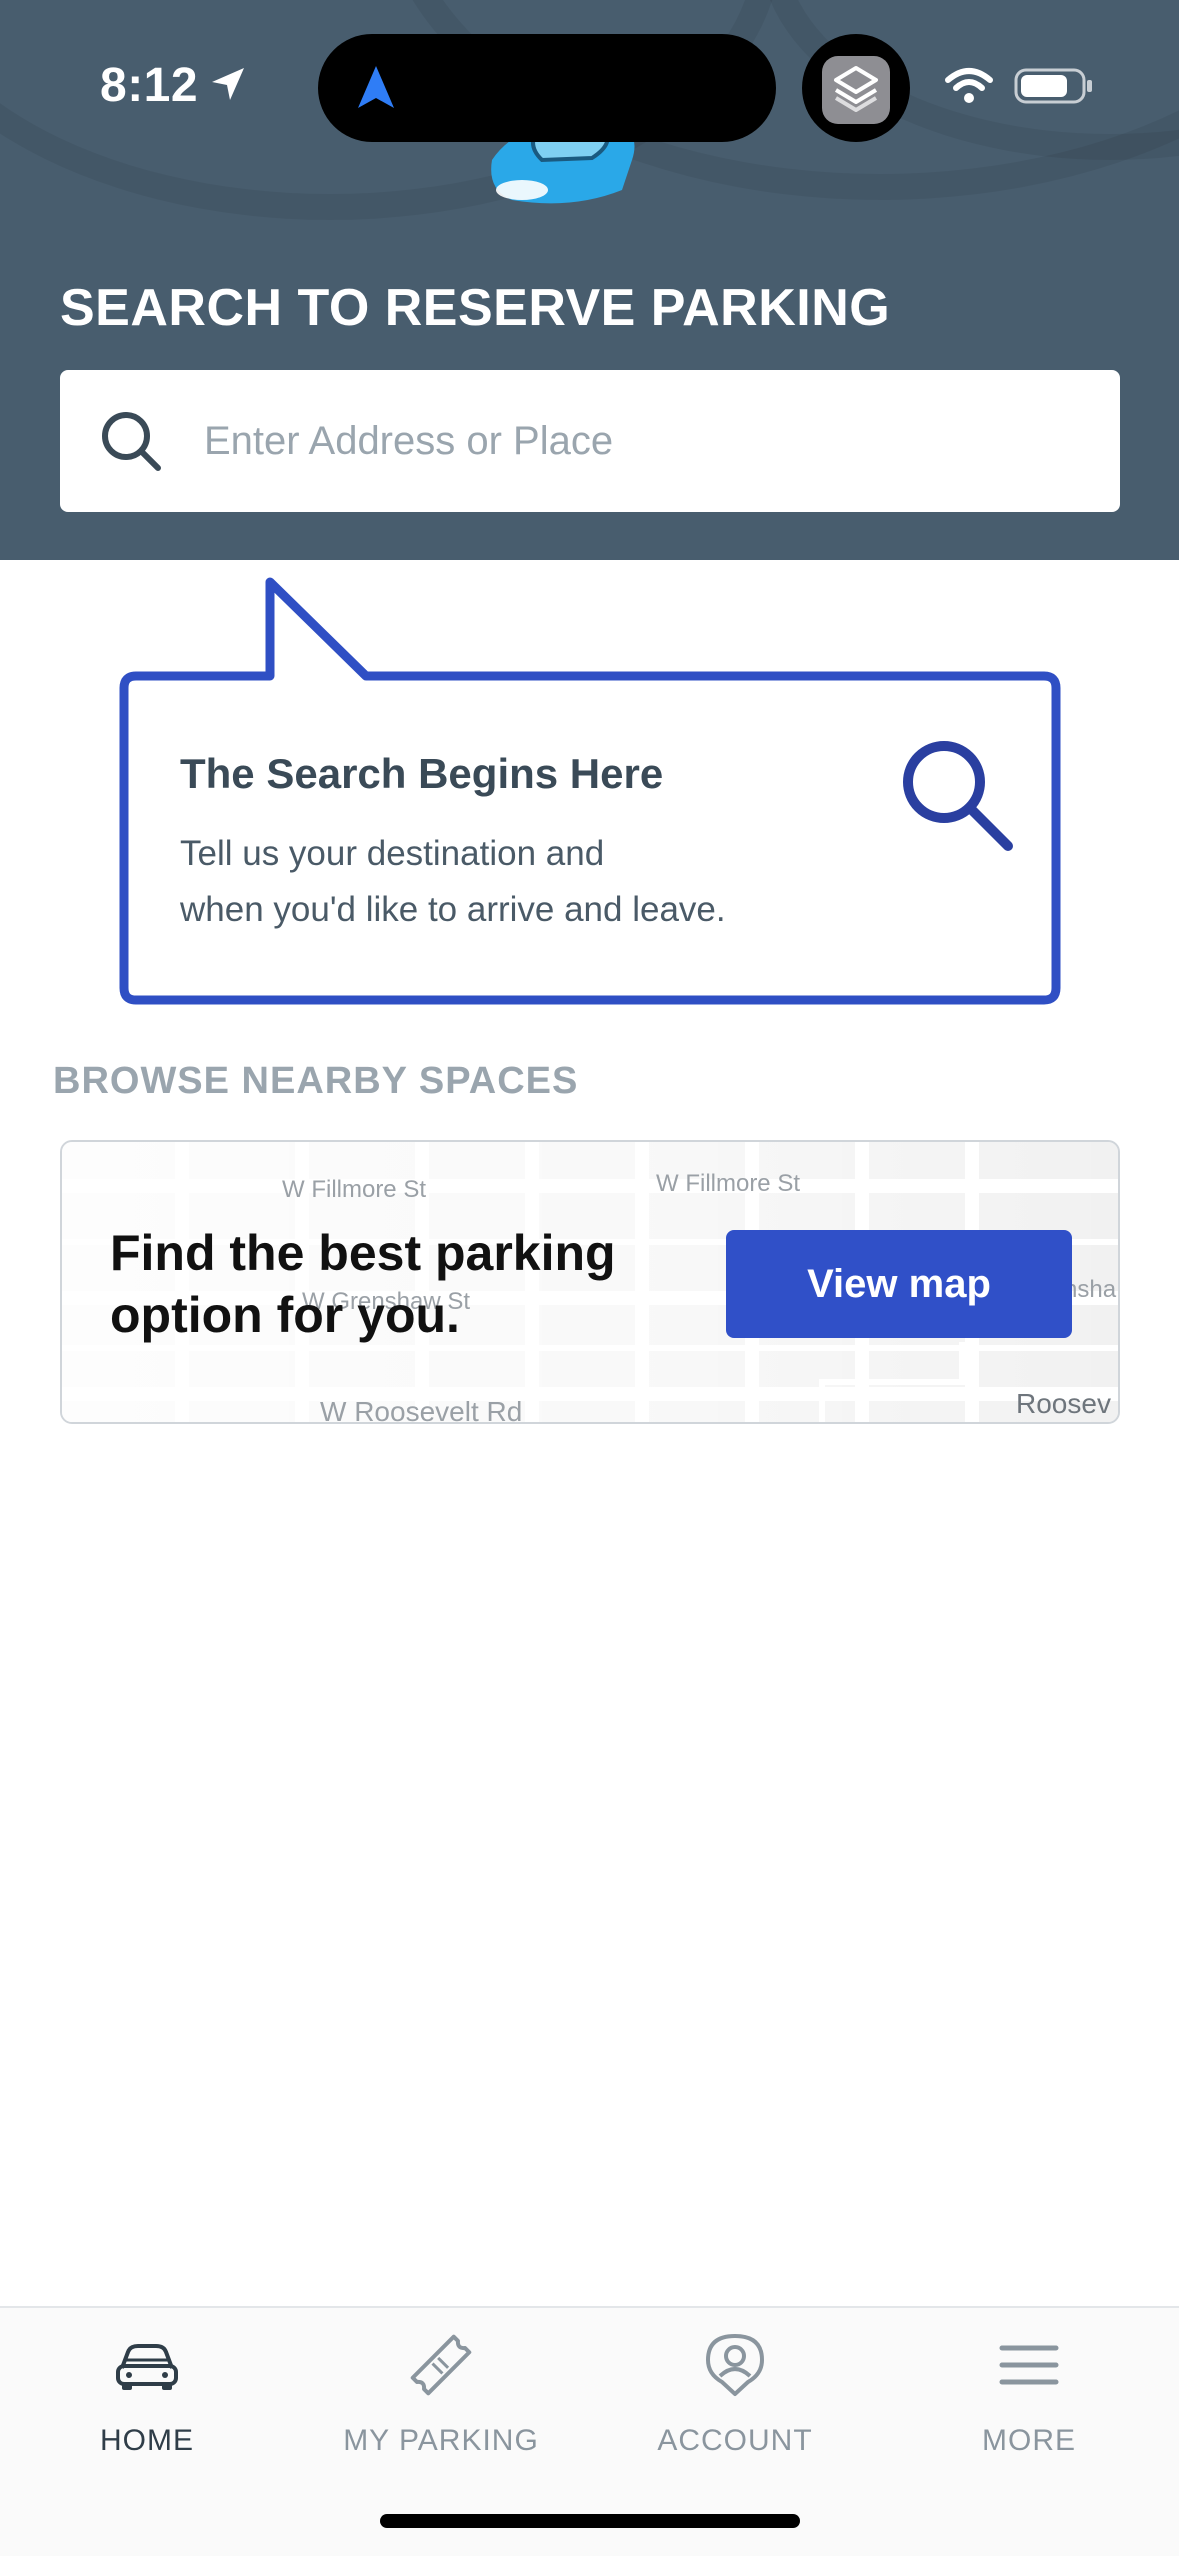 This screenshot has height=2556, width=1179. I want to click on search-icon, so click(131, 441).